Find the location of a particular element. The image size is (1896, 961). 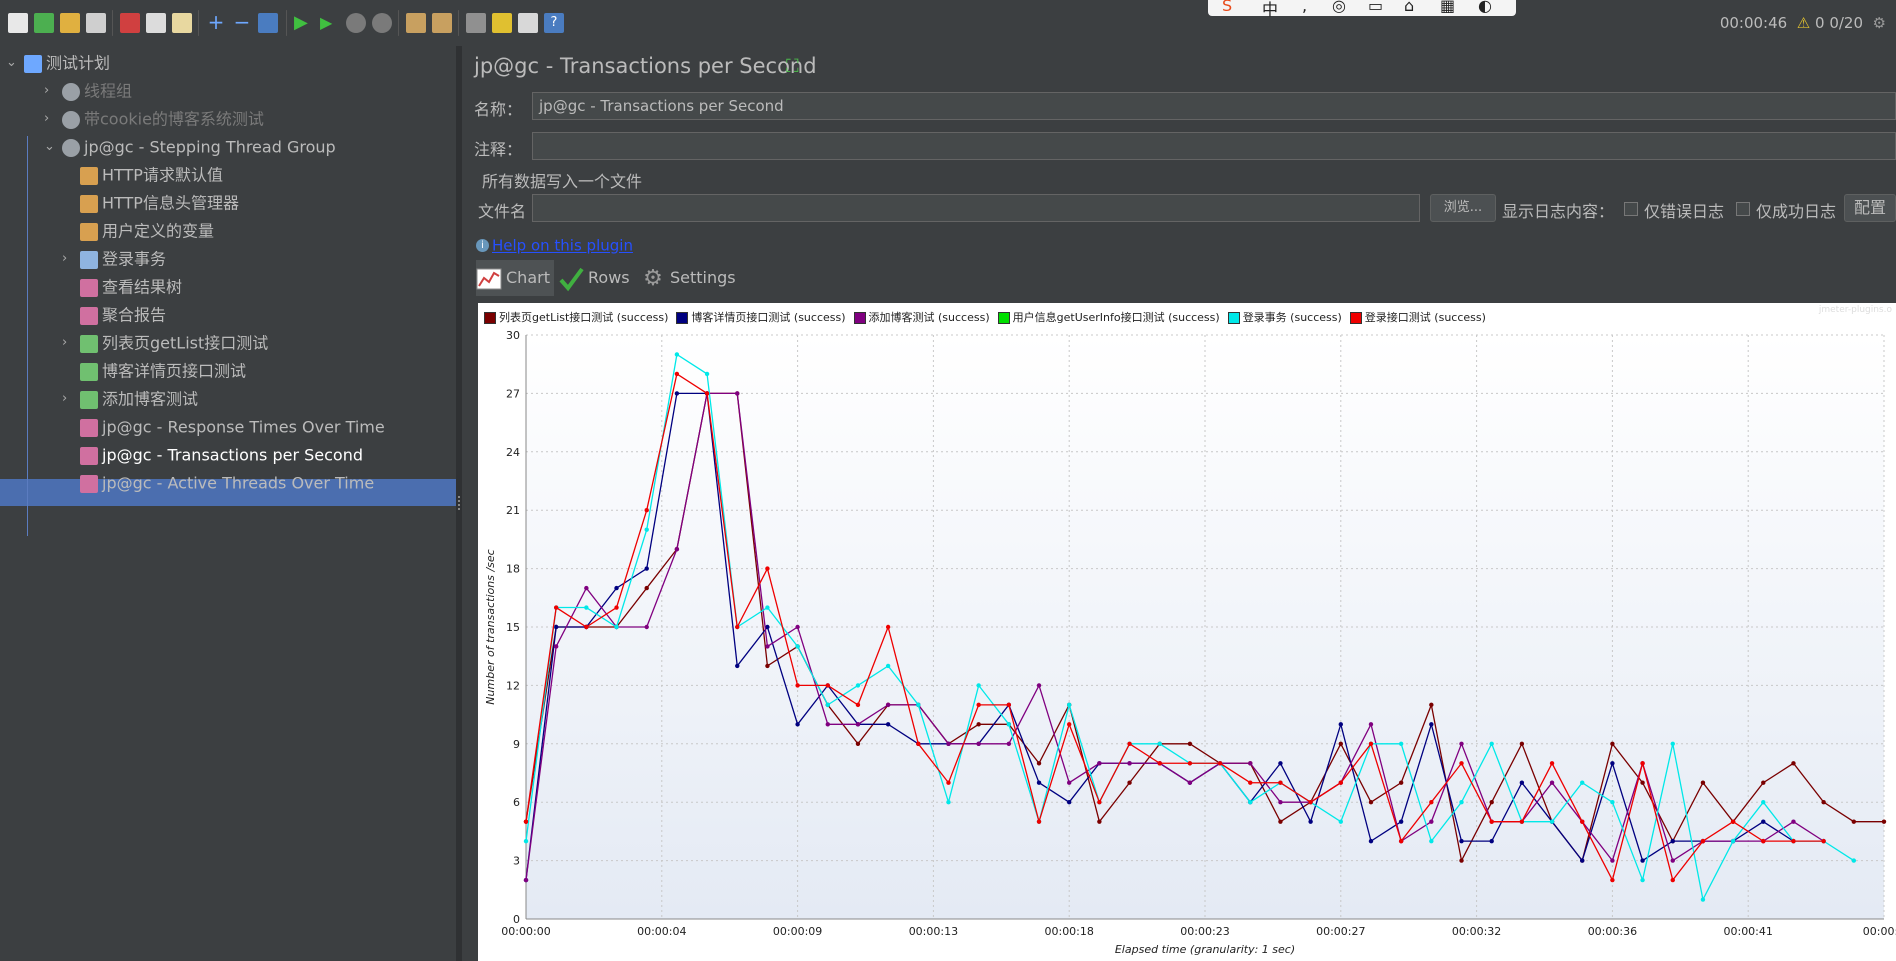

help-icon: ? is located at coordinates (554, 23).